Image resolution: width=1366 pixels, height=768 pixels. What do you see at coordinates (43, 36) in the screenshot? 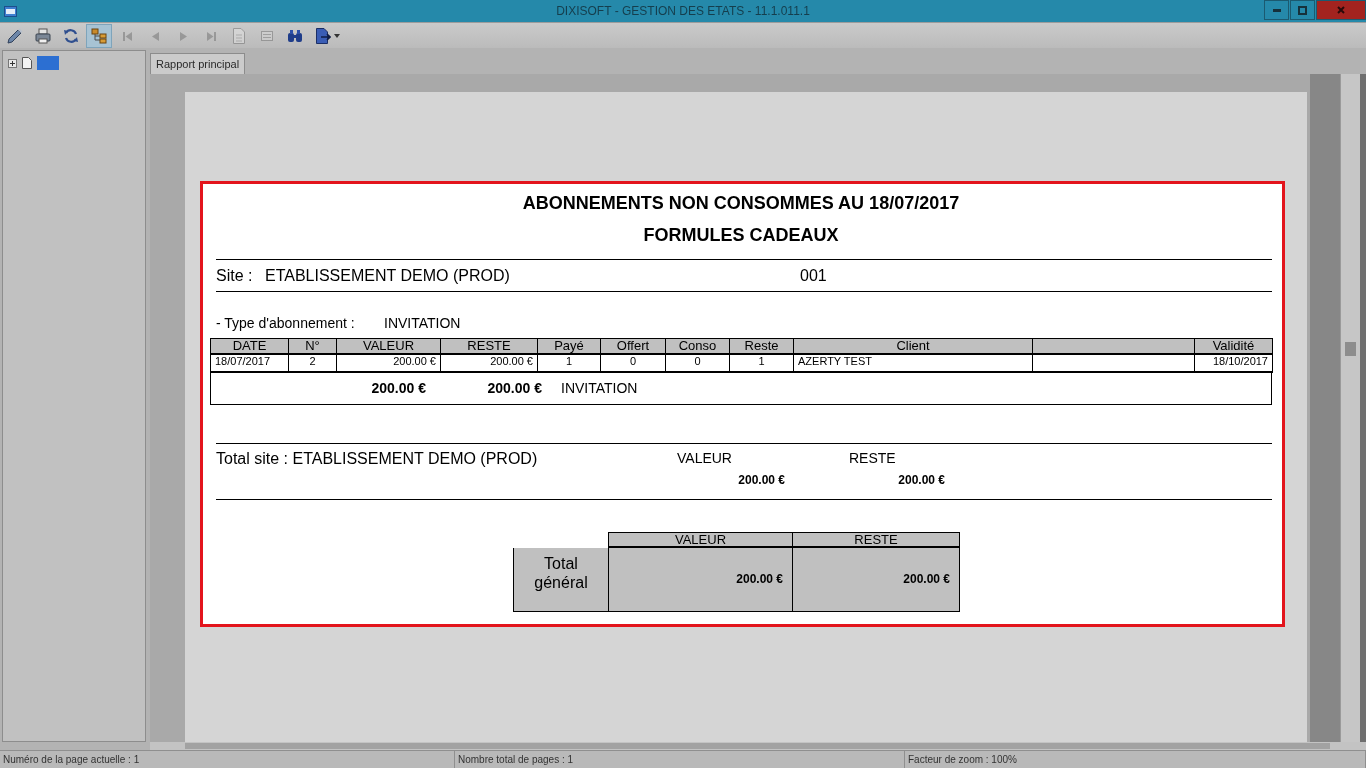
I see `printer-icon` at bounding box center [43, 36].